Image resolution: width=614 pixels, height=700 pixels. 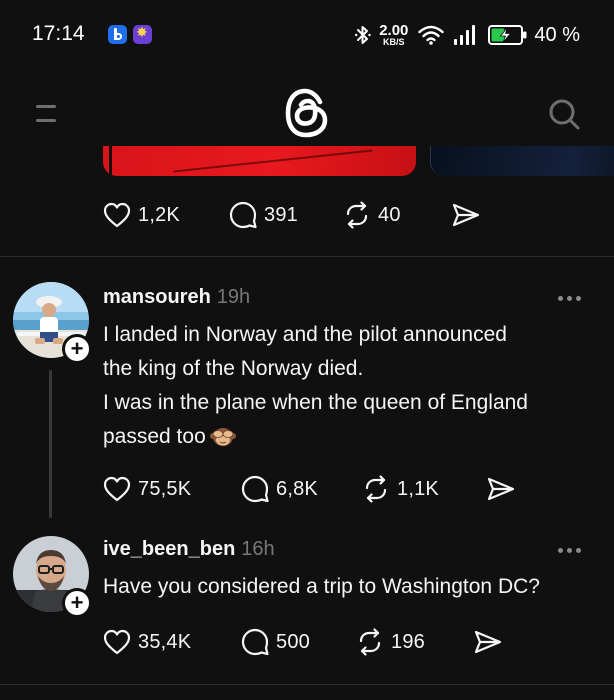 I want to click on repost-count: 196, so click(x=408, y=641).